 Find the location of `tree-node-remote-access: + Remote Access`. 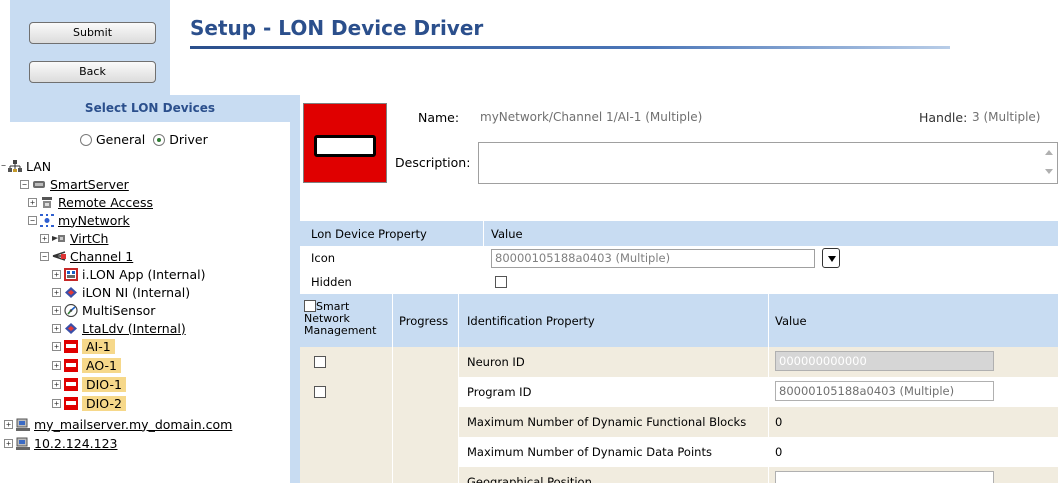

tree-node-remote-access: + Remote Access is located at coordinates (90, 202).